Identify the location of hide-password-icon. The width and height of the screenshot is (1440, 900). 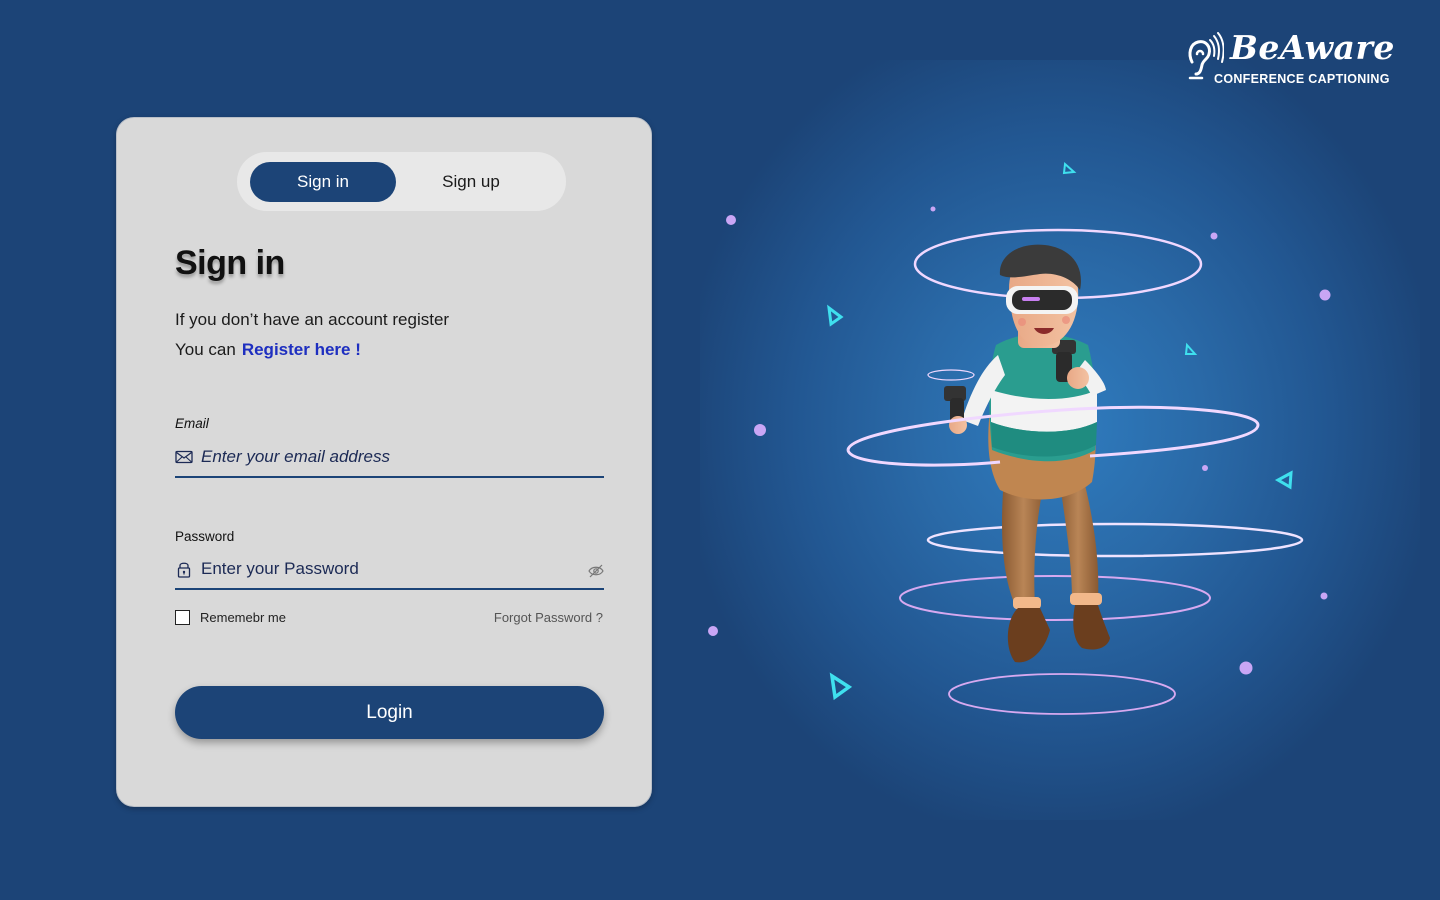
(596, 571).